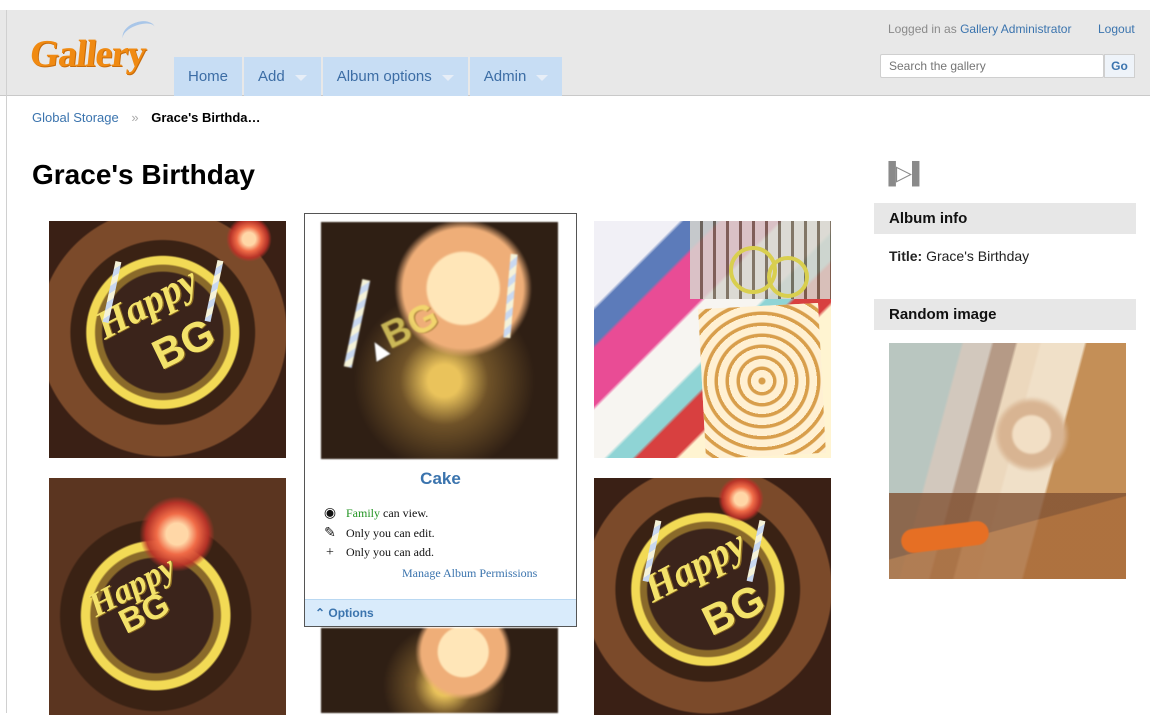  I want to click on thumbnail-cake-2: Happy BG, so click(167, 596).